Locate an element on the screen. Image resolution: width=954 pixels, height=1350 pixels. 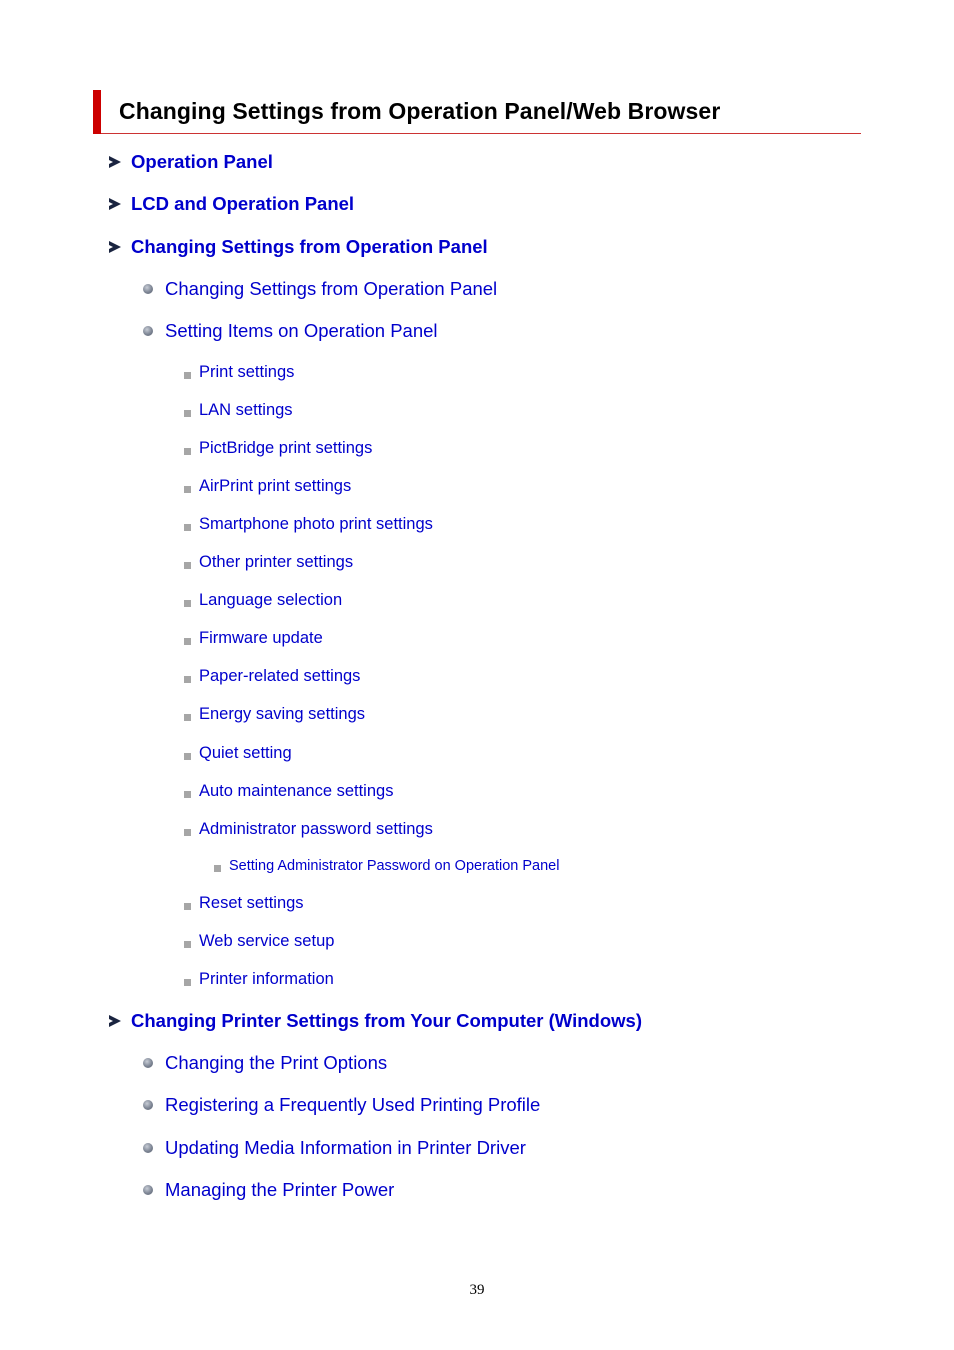
page-number: 39 is located at coordinates (477, 1290).